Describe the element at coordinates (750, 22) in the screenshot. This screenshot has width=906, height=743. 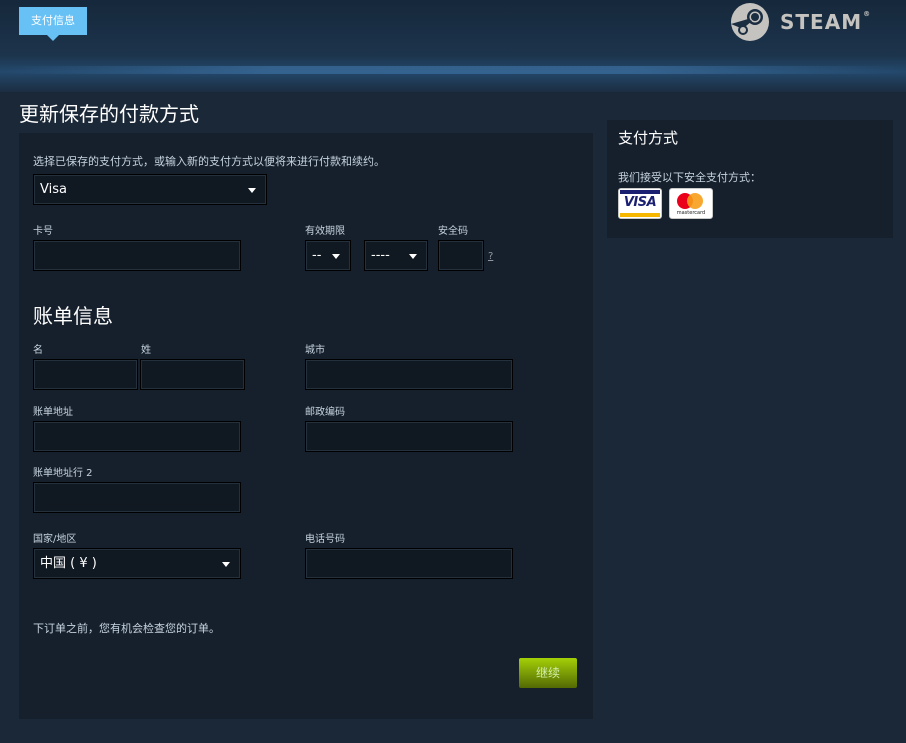
I see `steam-icon` at that location.